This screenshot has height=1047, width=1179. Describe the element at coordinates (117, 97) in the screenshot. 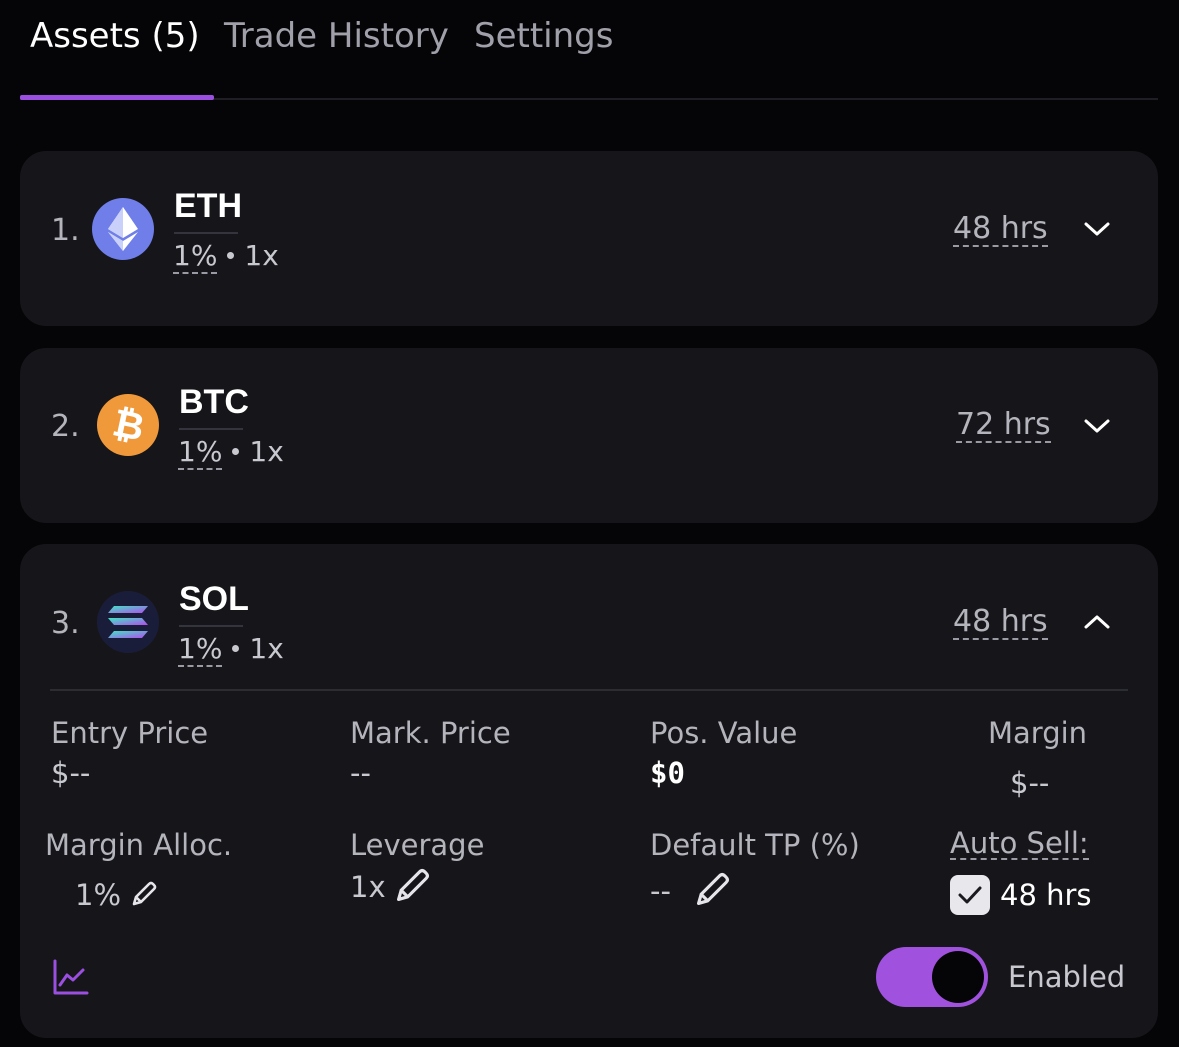

I see `active-tab-indicator` at that location.